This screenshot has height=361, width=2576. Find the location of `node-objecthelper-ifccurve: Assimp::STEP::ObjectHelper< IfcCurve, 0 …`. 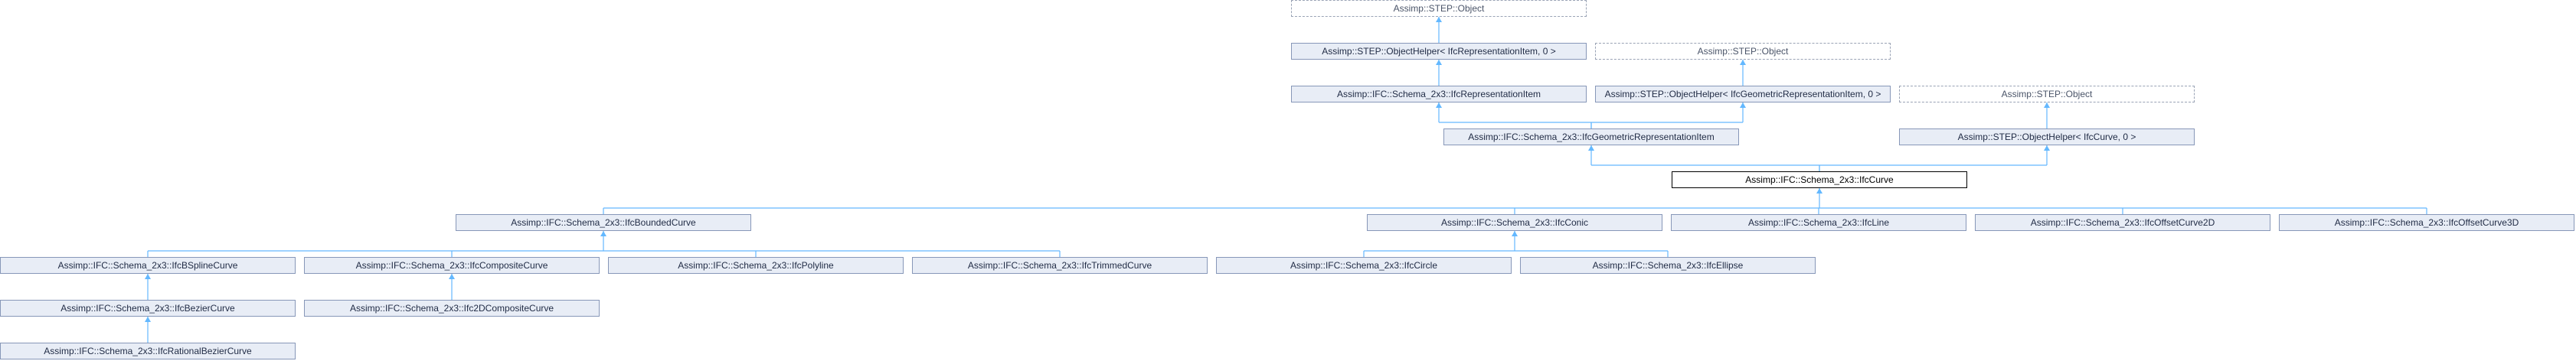

node-objecthelper-ifccurve: Assimp::STEP::ObjectHelper< IfcCurve, 0 … is located at coordinates (2047, 136).